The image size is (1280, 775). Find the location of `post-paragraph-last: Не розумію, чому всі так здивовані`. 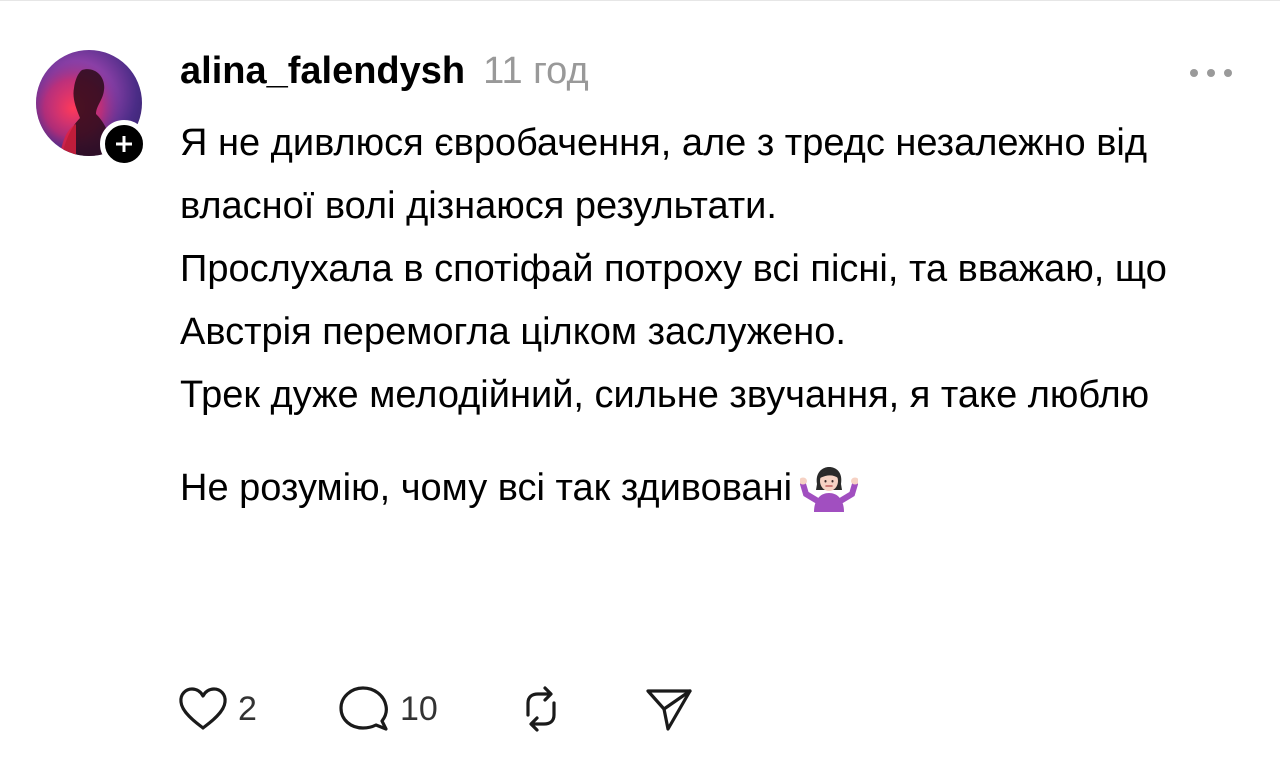

post-paragraph-last: Не розумію, чому всі так здивовані is located at coordinates (715, 488).